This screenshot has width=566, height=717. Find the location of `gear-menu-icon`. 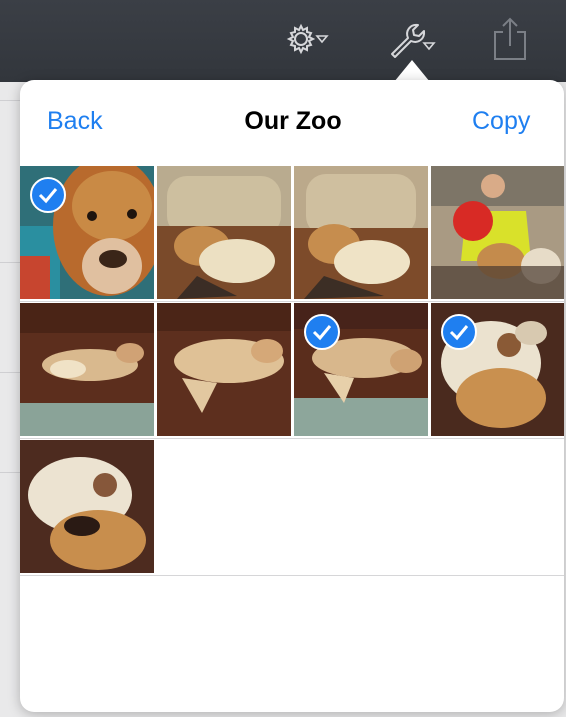

gear-menu-icon is located at coordinates (309, 39).